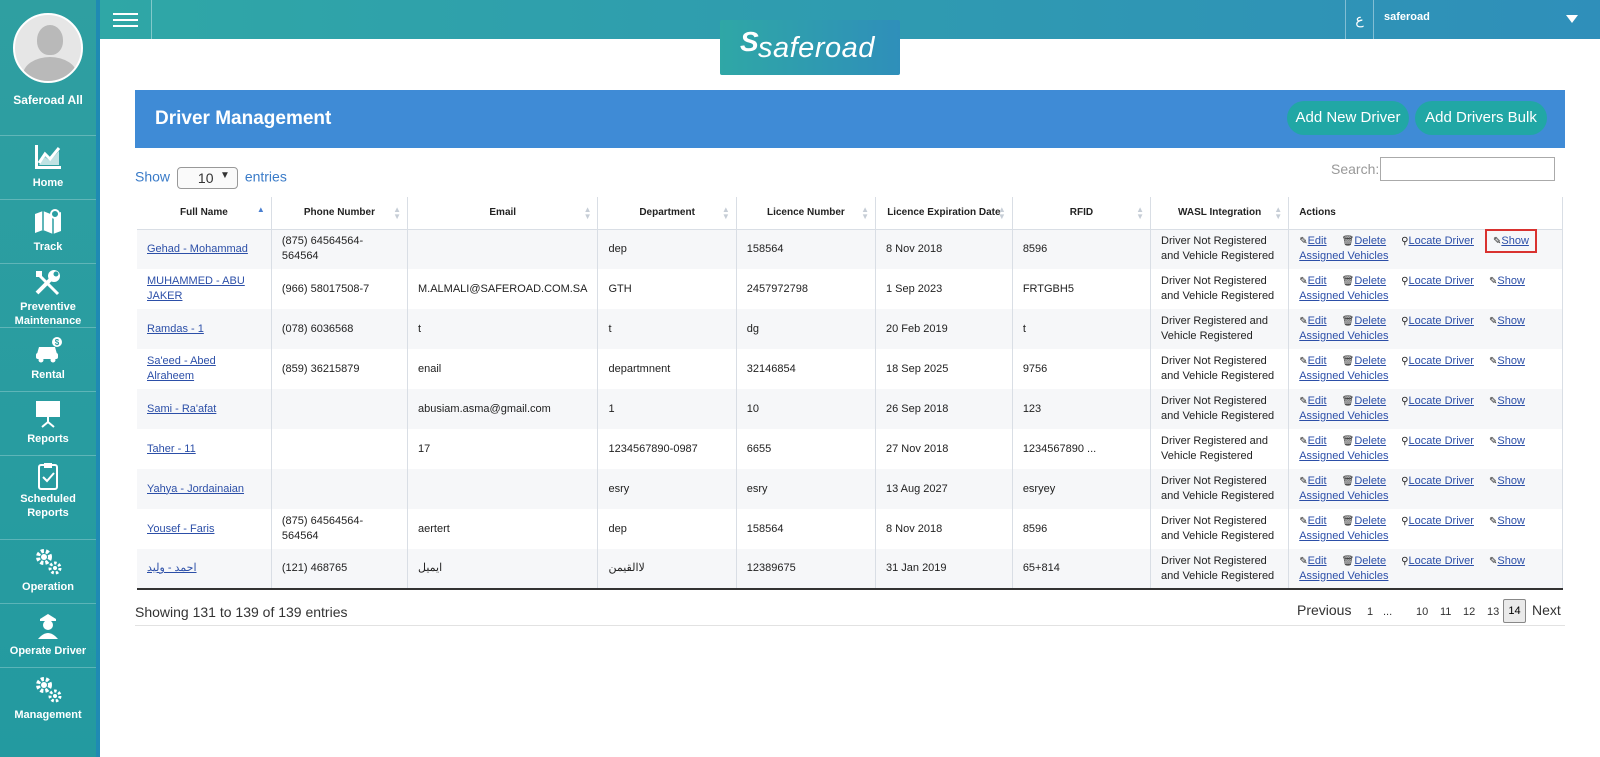 Image resolution: width=1600 pixels, height=757 pixels. I want to click on pagination-current-page: 14, so click(1514, 611).